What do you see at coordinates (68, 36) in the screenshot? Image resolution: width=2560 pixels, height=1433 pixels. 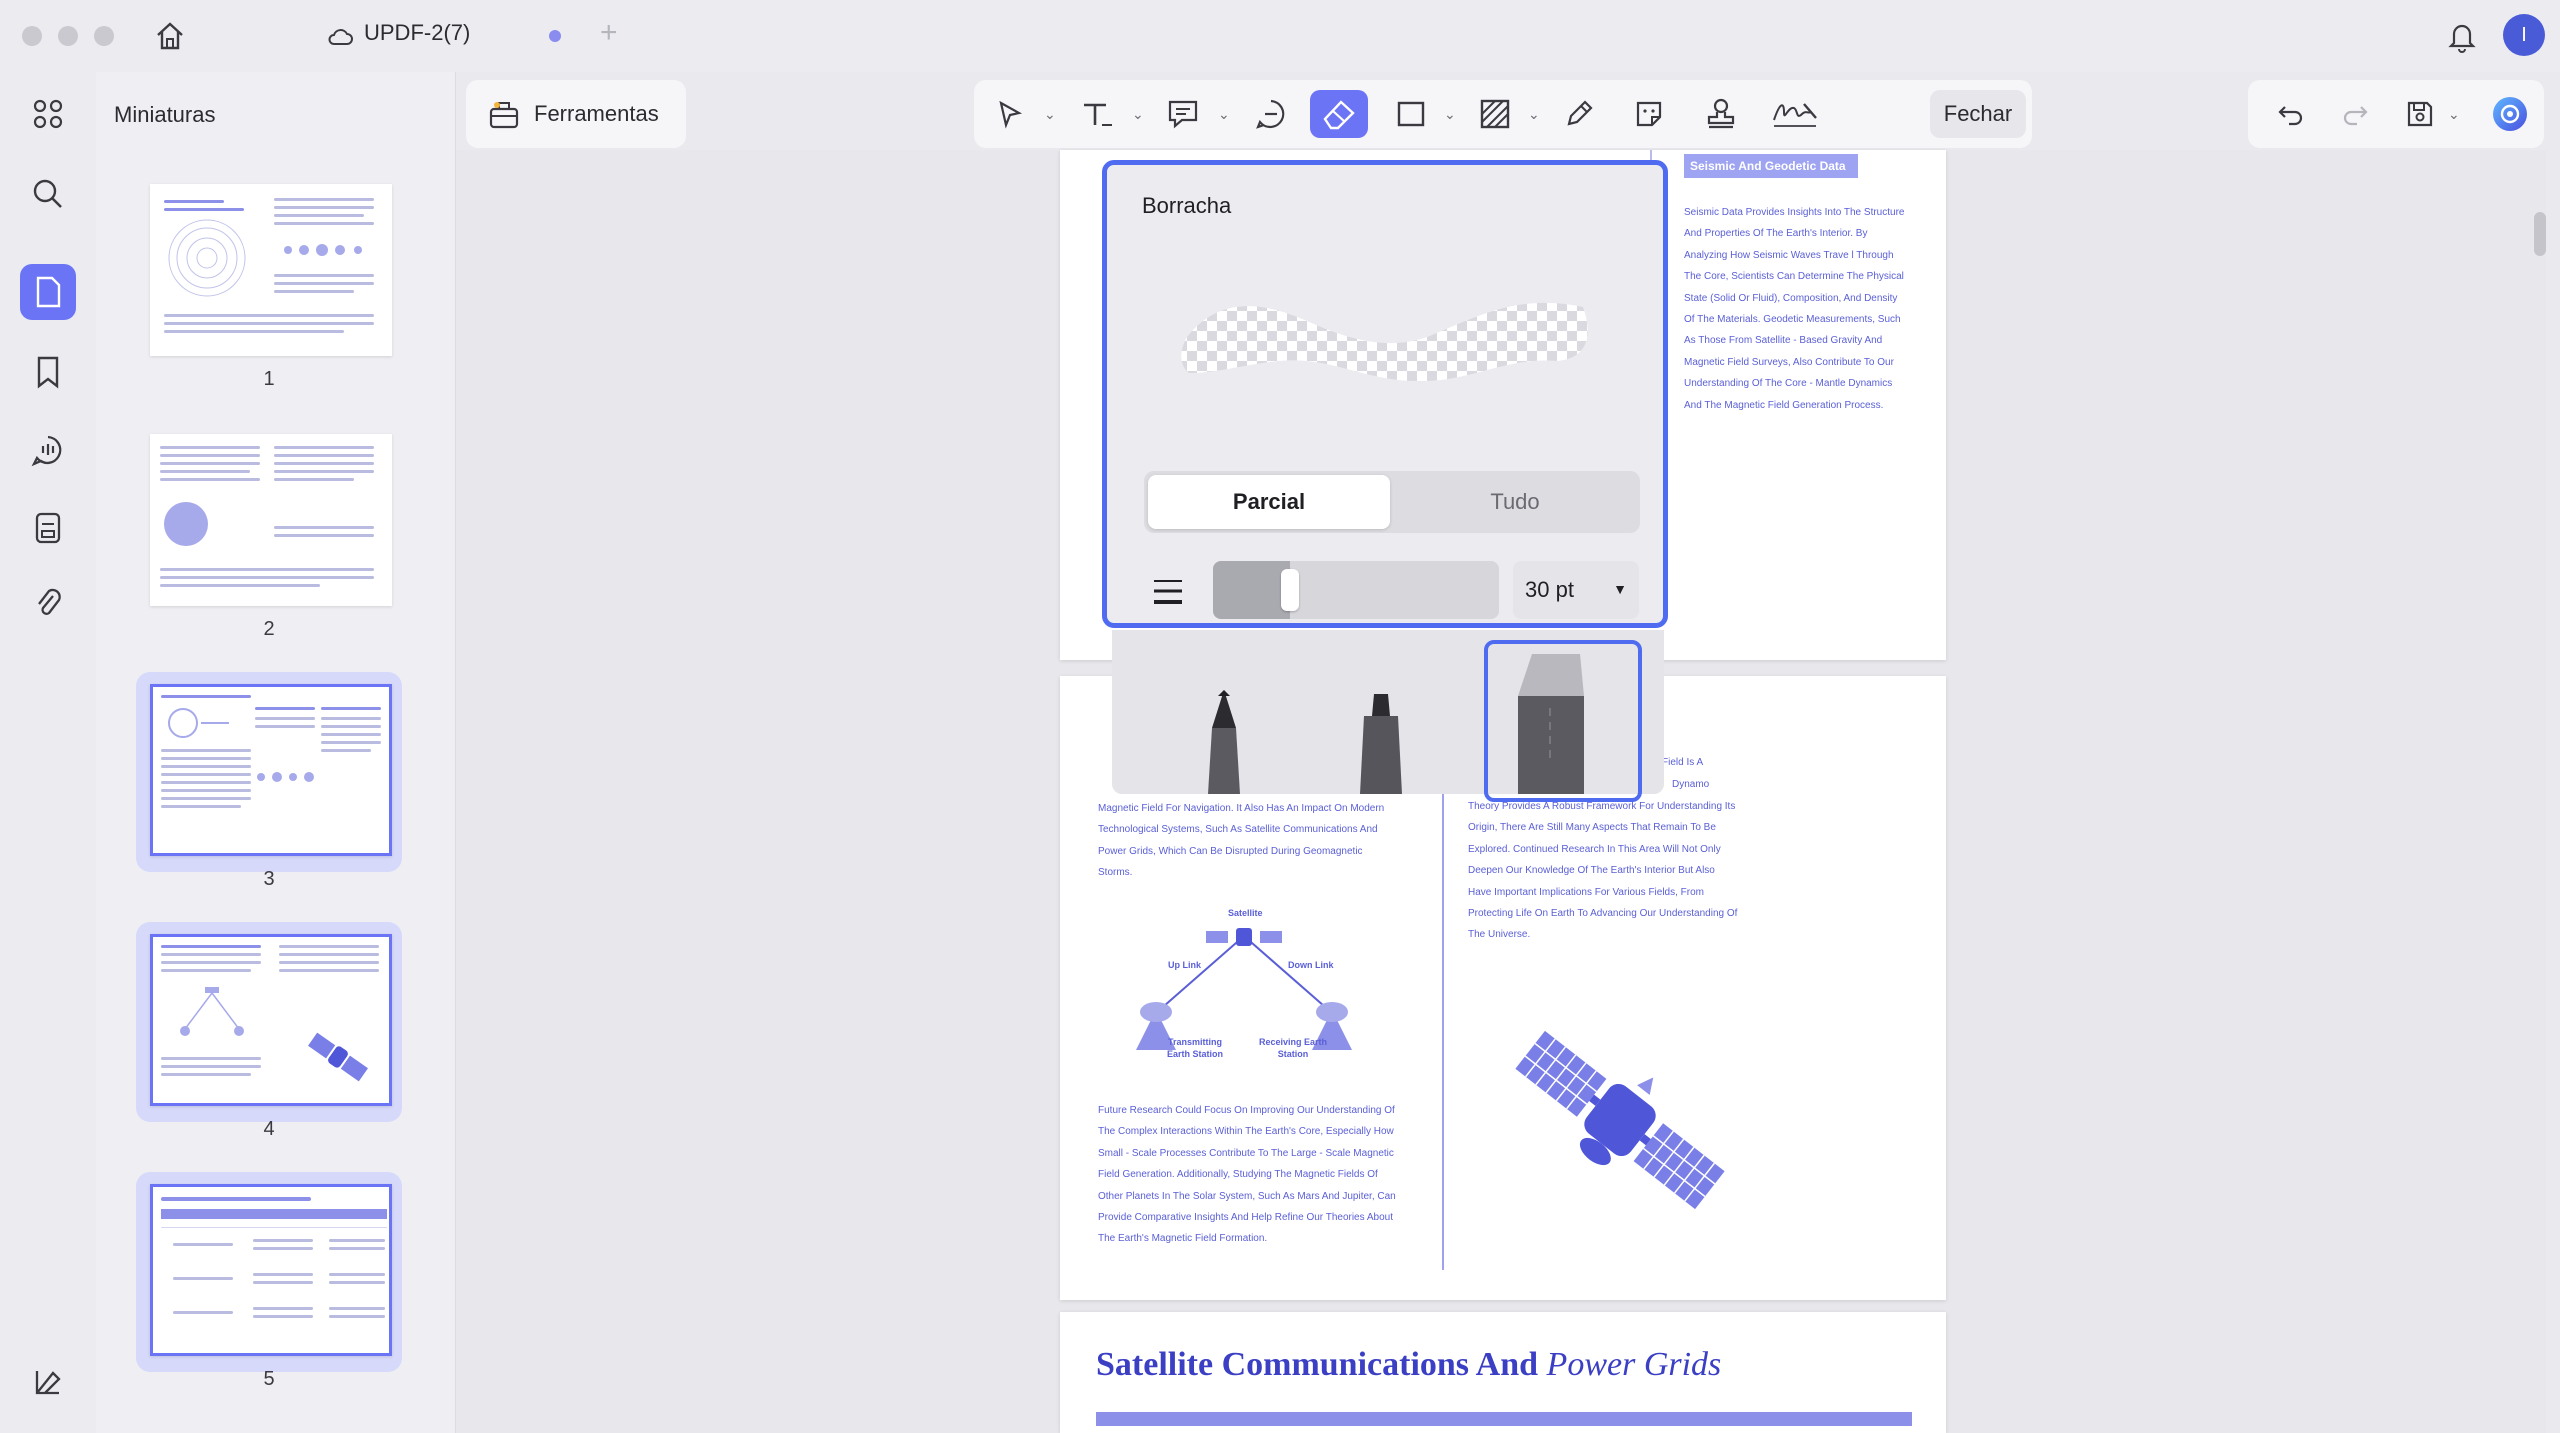 I see `minimize-window-button` at bounding box center [68, 36].